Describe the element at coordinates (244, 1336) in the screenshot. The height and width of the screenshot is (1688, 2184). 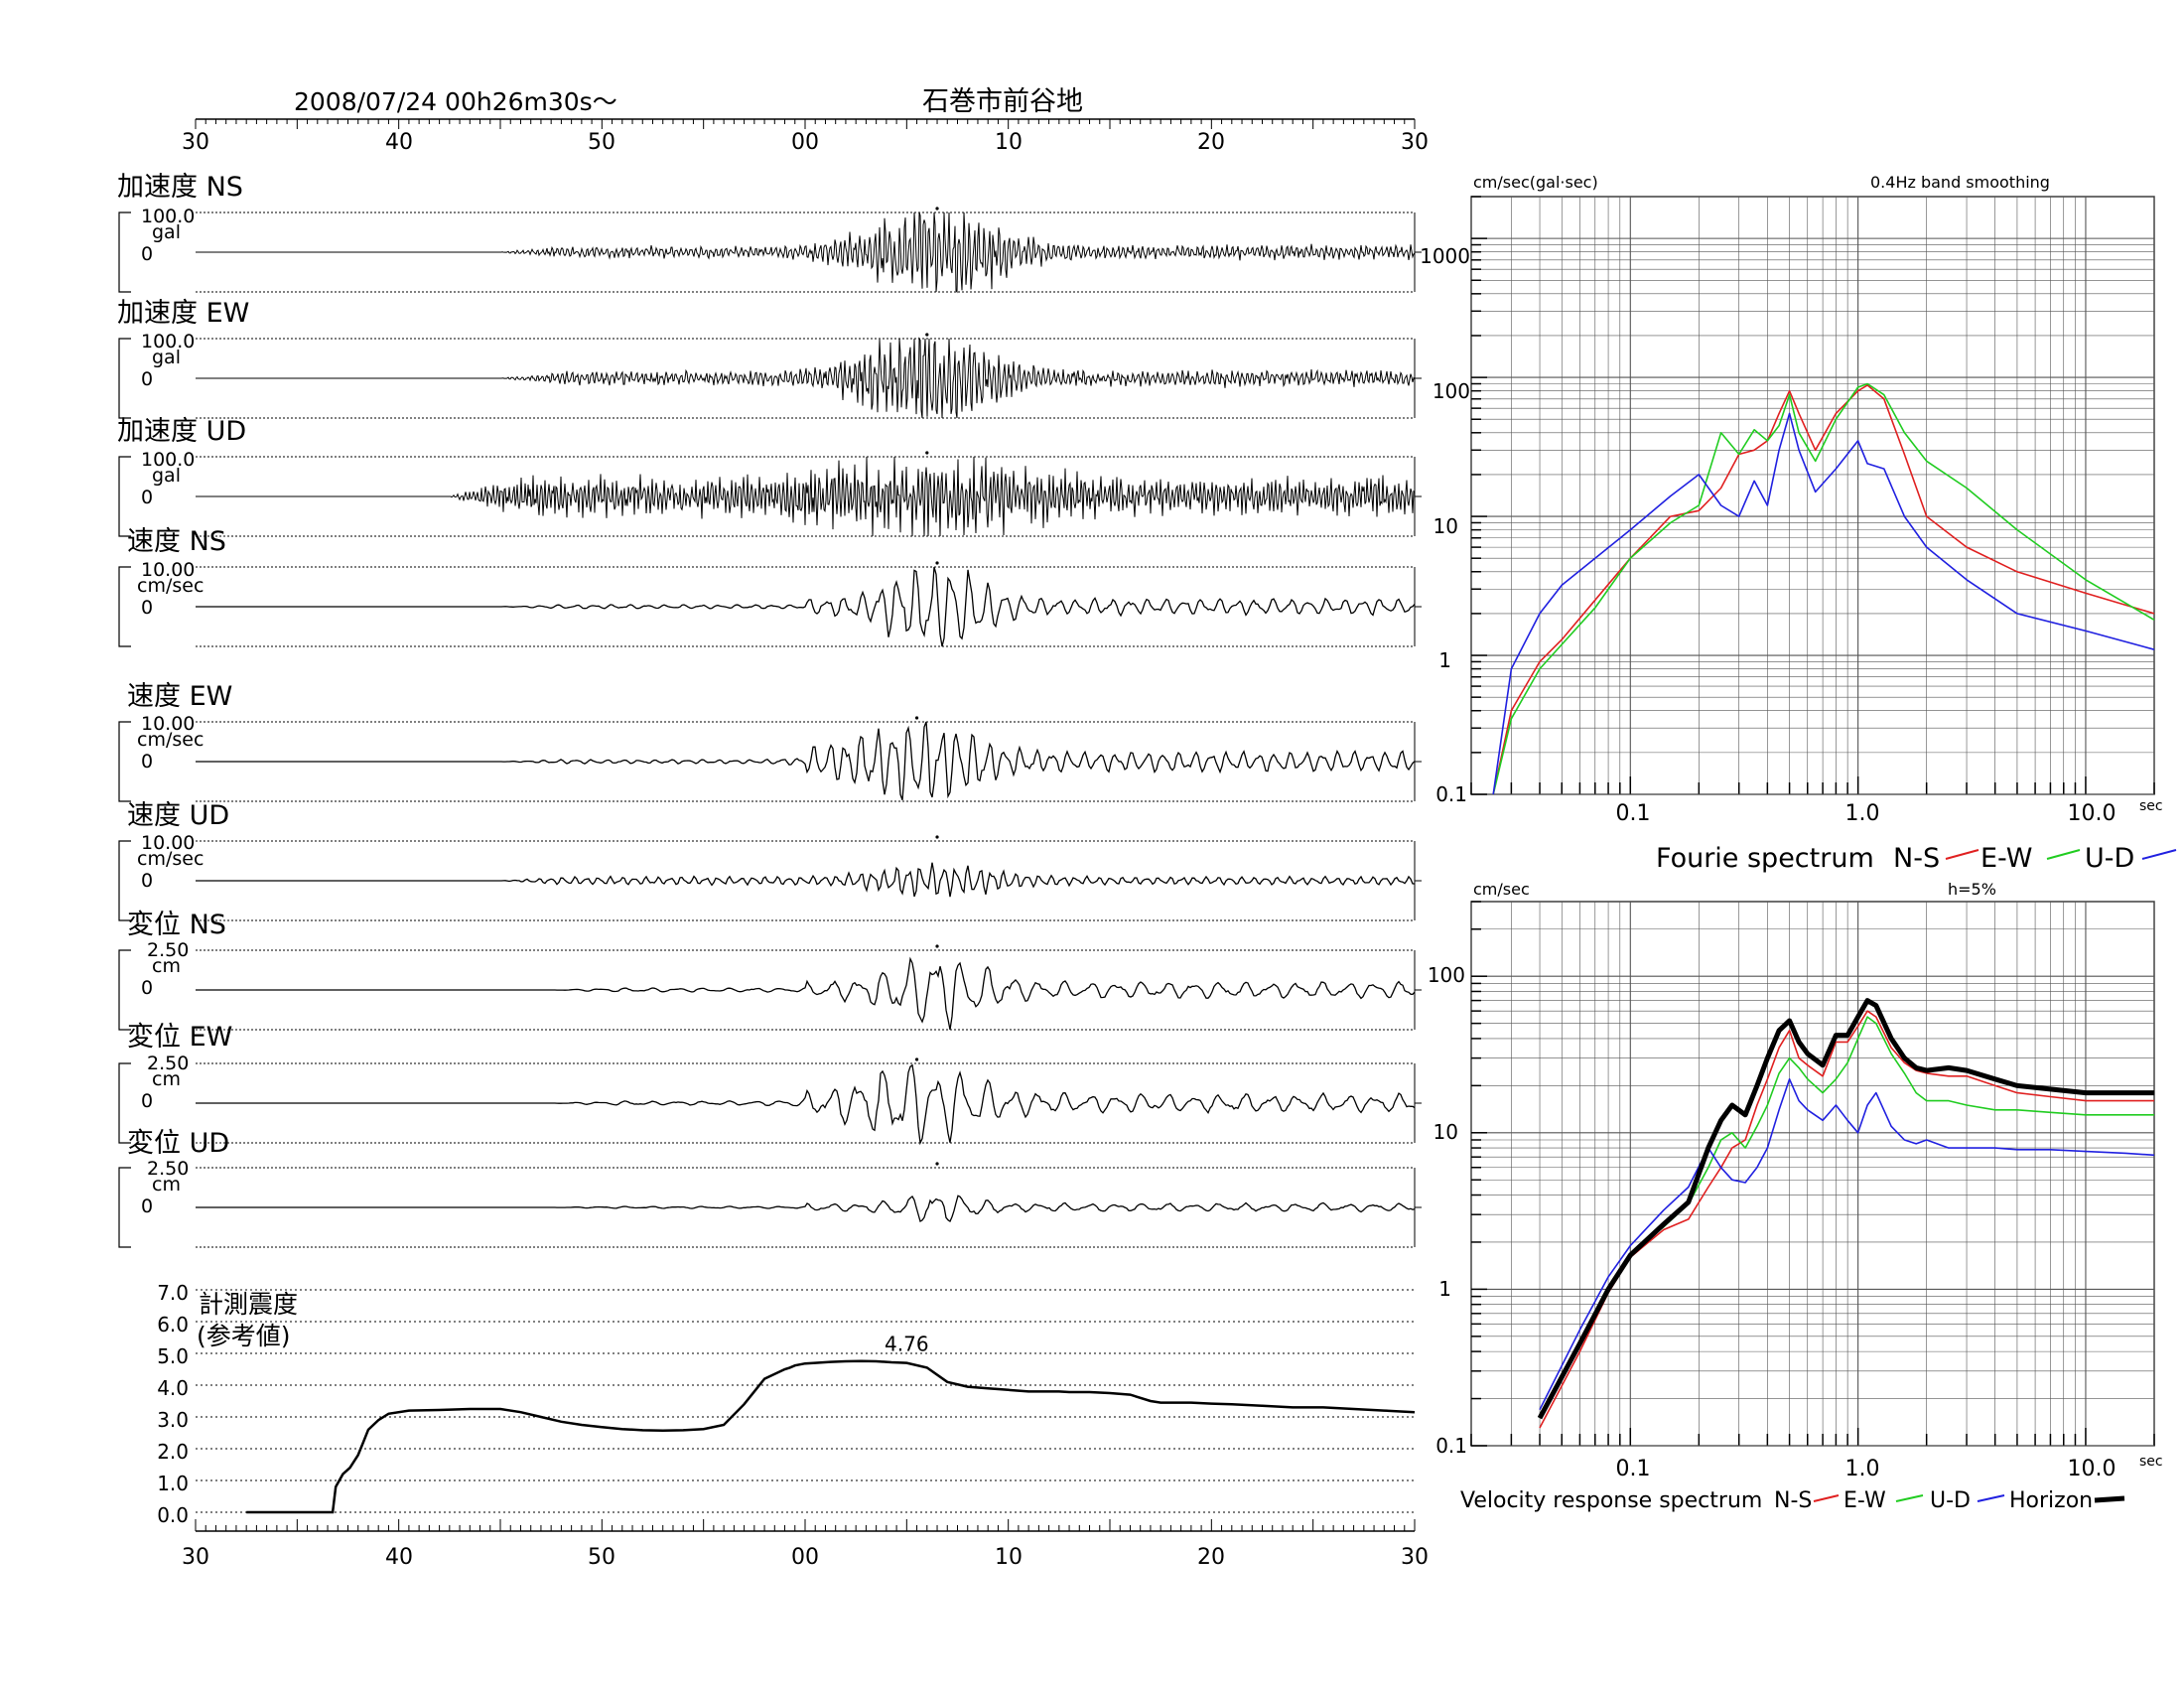
I see `intensity-subtitle: (参考値)` at that location.